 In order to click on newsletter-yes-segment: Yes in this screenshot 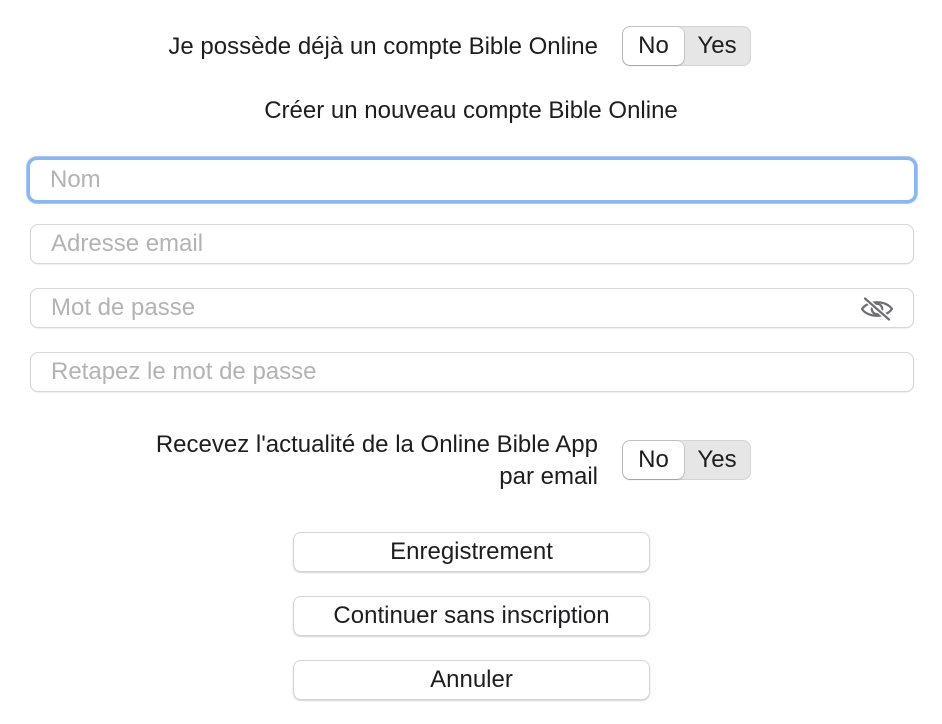, I will do `click(717, 460)`.